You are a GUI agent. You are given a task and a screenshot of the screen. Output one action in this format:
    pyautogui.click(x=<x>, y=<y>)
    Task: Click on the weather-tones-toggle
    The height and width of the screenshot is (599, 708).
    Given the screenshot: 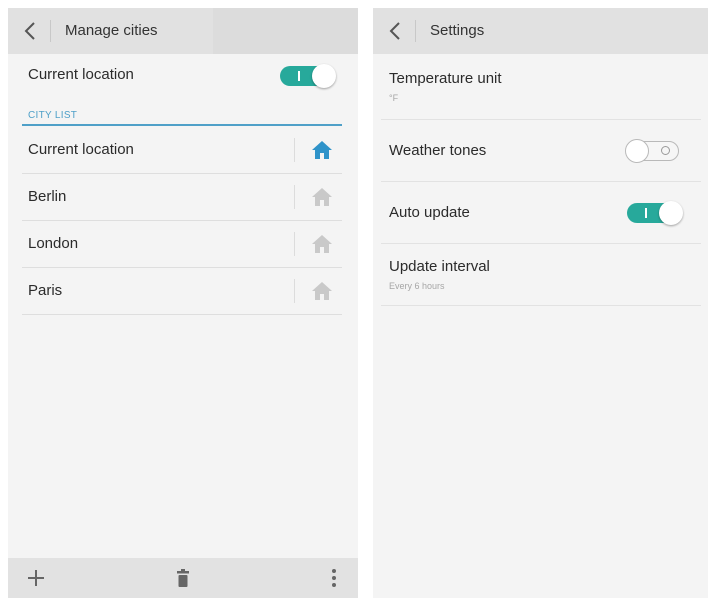 What is the action you would take?
    pyautogui.click(x=655, y=151)
    